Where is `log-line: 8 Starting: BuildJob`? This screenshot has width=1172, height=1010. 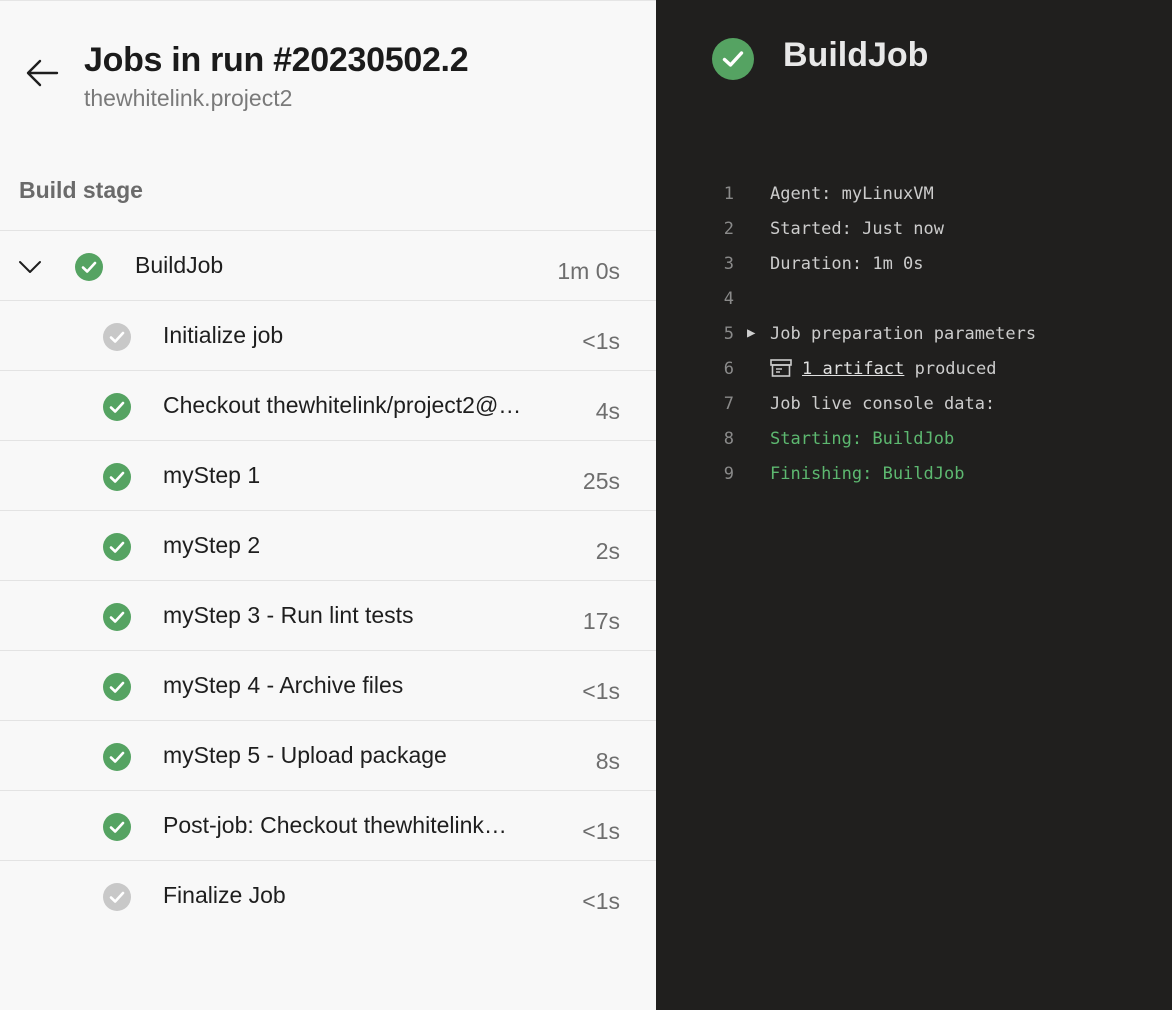 log-line: 8 Starting: BuildJob is located at coordinates (914, 438).